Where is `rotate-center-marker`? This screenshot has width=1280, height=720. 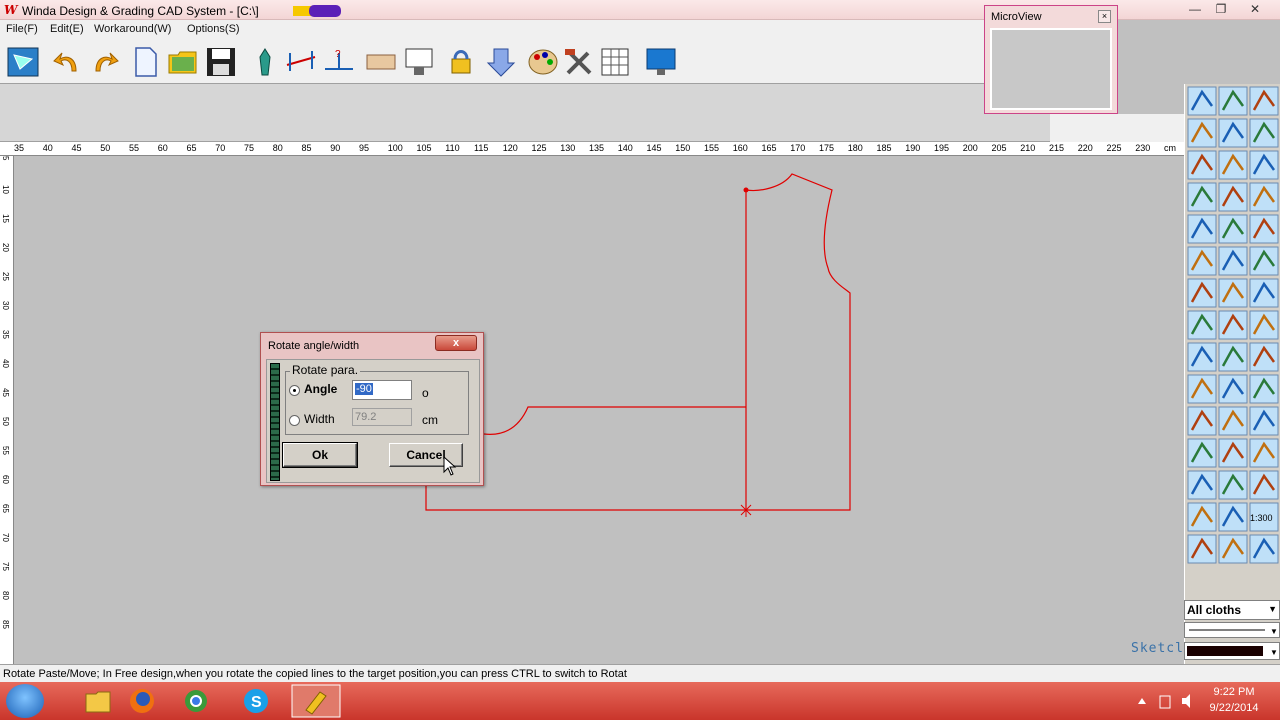
rotate-center-marker is located at coordinates (746, 510).